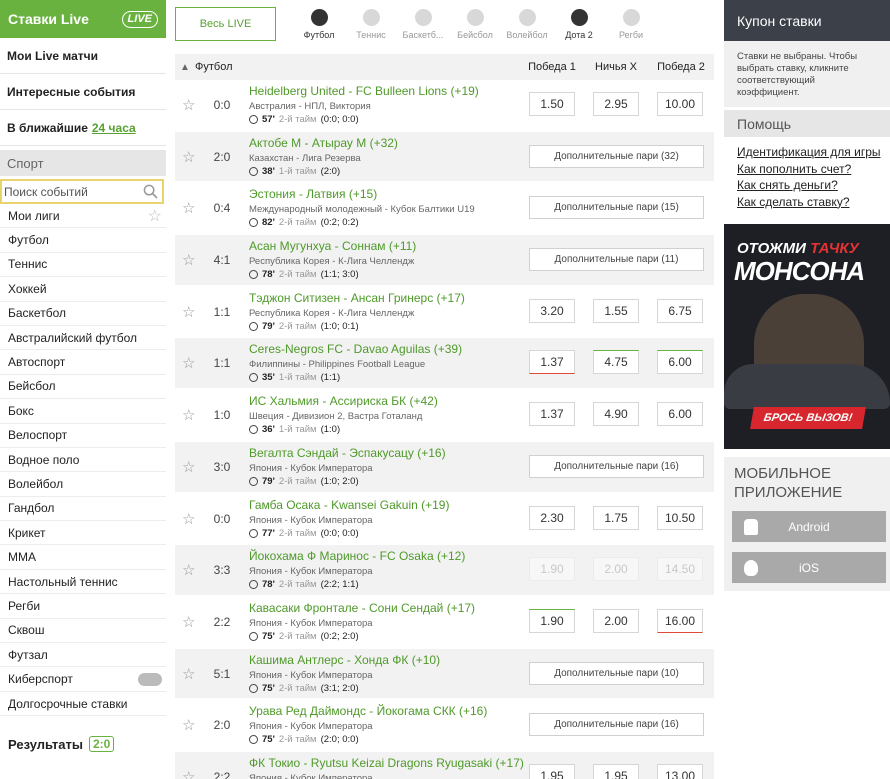  What do you see at coordinates (83, 436) in the screenshot?
I see `sidebar-sport-item: Велоспорт` at bounding box center [83, 436].